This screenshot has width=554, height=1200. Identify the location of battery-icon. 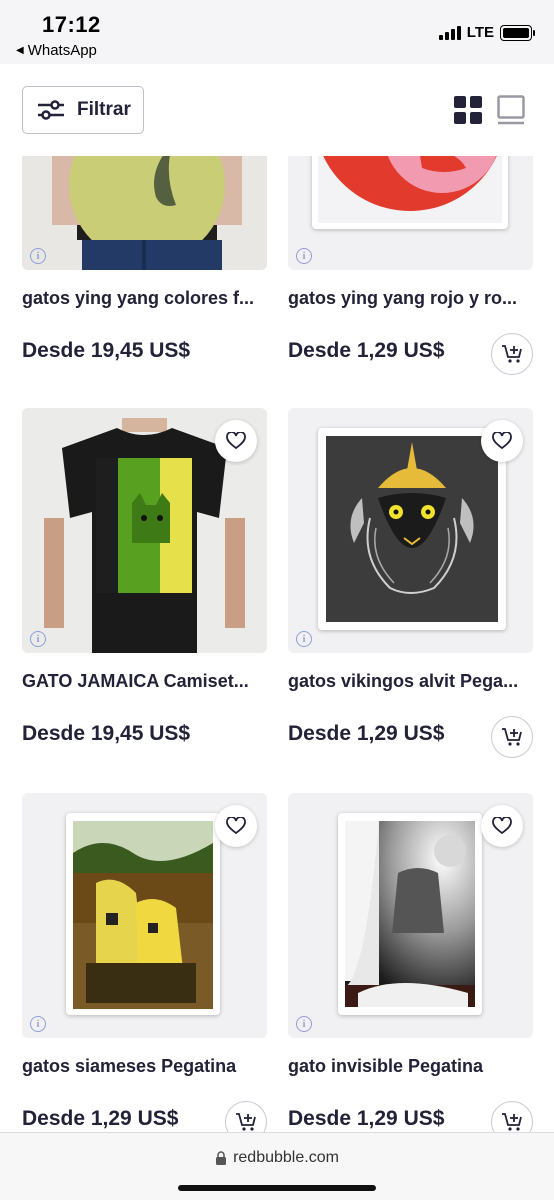
(517, 32).